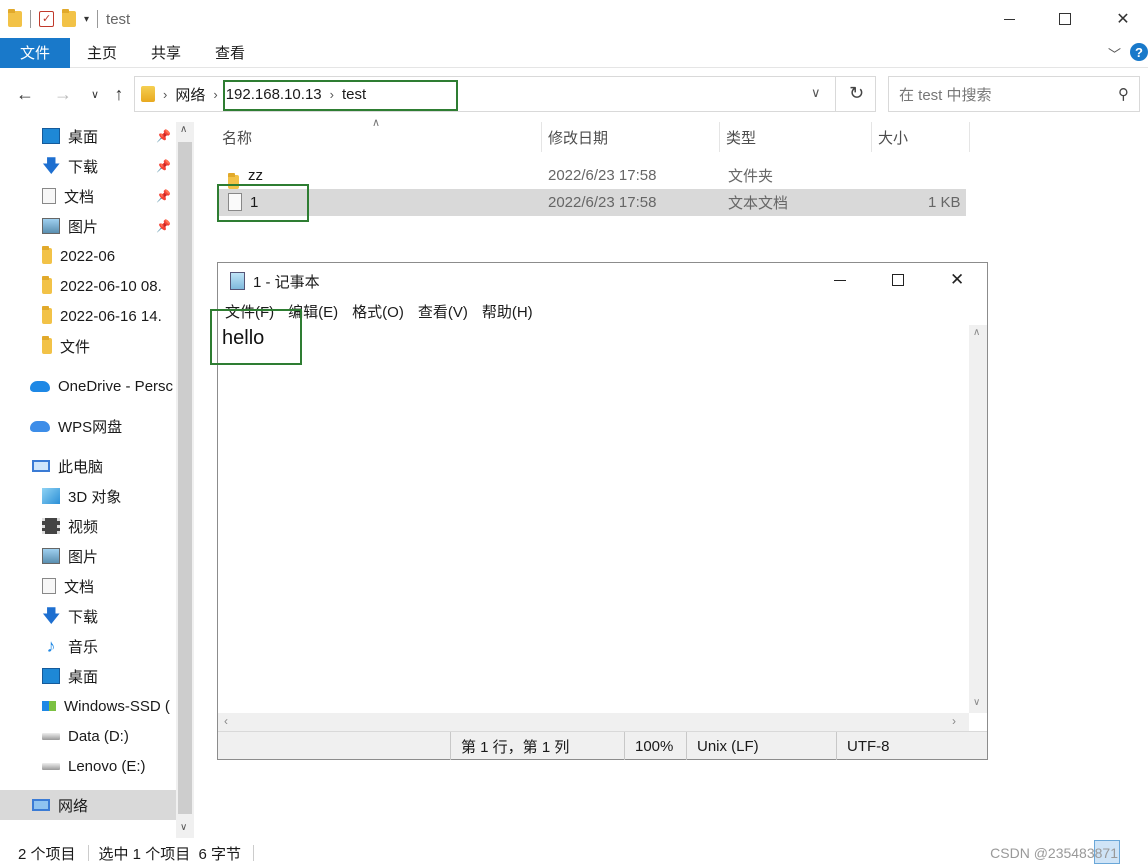 The height and width of the screenshot is (868, 1148). I want to click on notepad-horizontal-scrollbar: ‹ ›, so click(593, 722).